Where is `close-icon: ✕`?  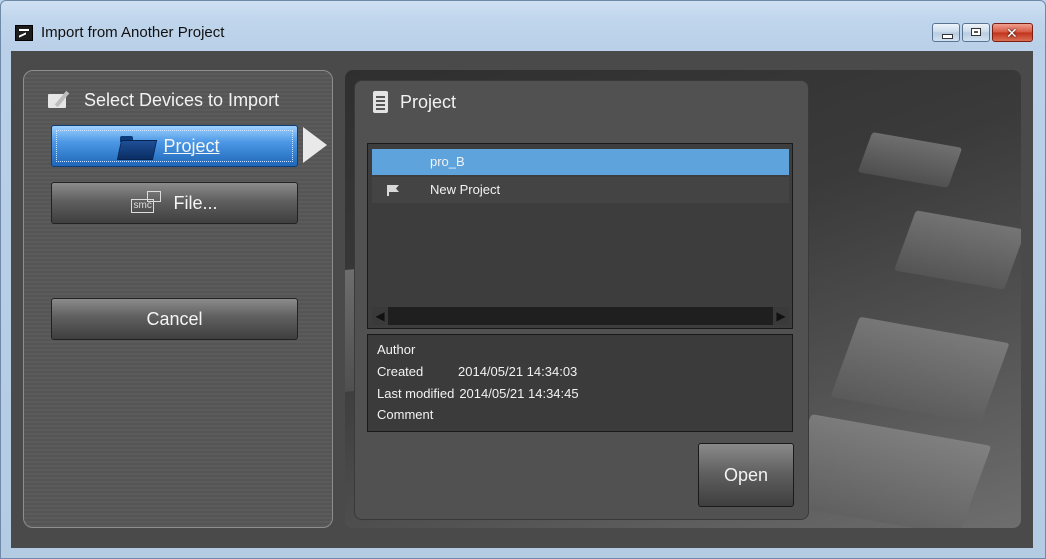 close-icon: ✕ is located at coordinates (1012, 33).